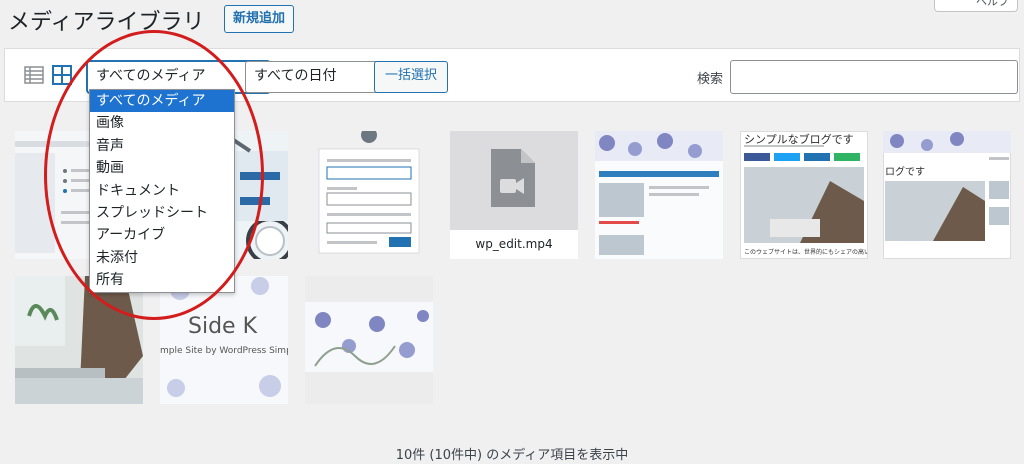 The height and width of the screenshot is (464, 1024). Describe the element at coordinates (905, 172) in the screenshot. I see `blog-tile-title-partial: ログです` at that location.